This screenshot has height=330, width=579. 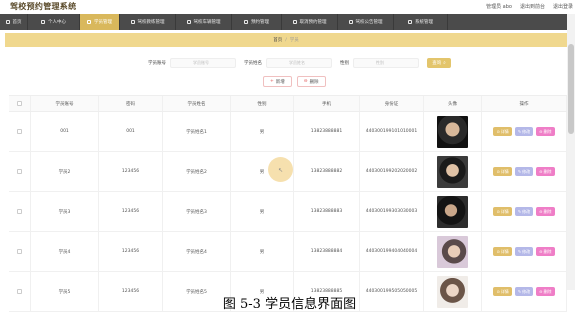 What do you see at coordinates (65, 171) in the screenshot?
I see `cell-account: 学员2` at bounding box center [65, 171].